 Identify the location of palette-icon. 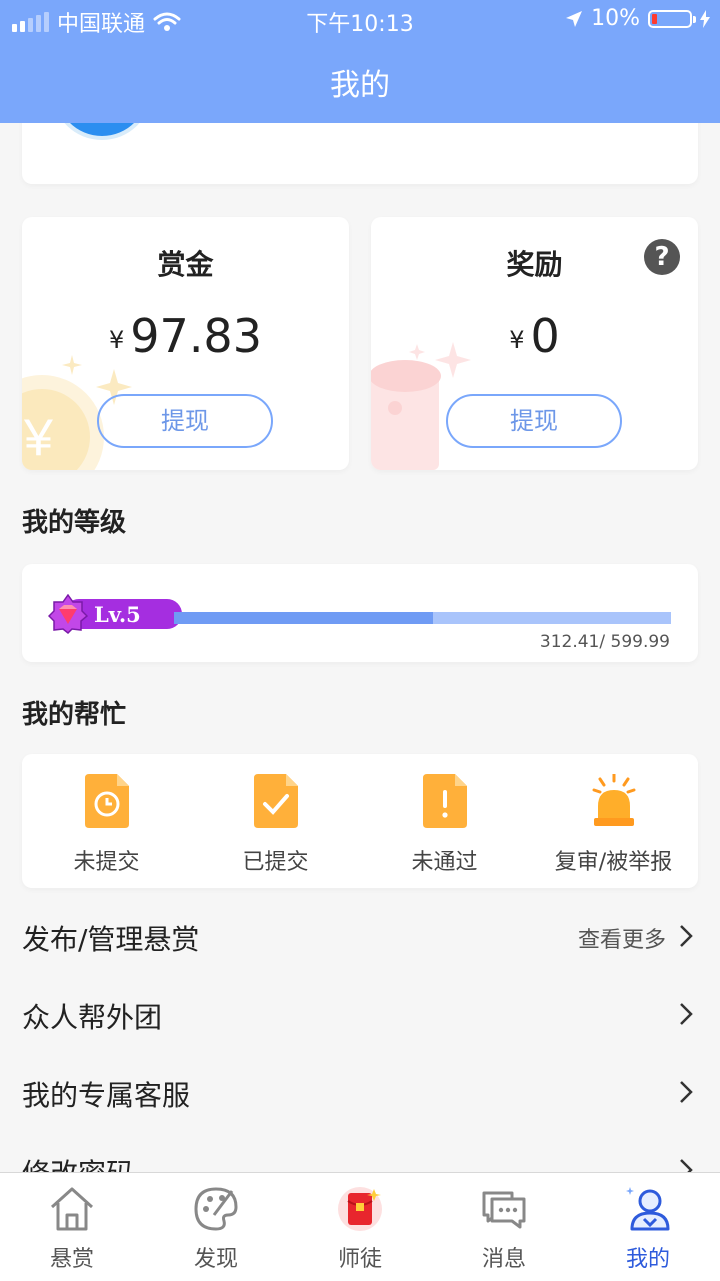
(216, 1209).